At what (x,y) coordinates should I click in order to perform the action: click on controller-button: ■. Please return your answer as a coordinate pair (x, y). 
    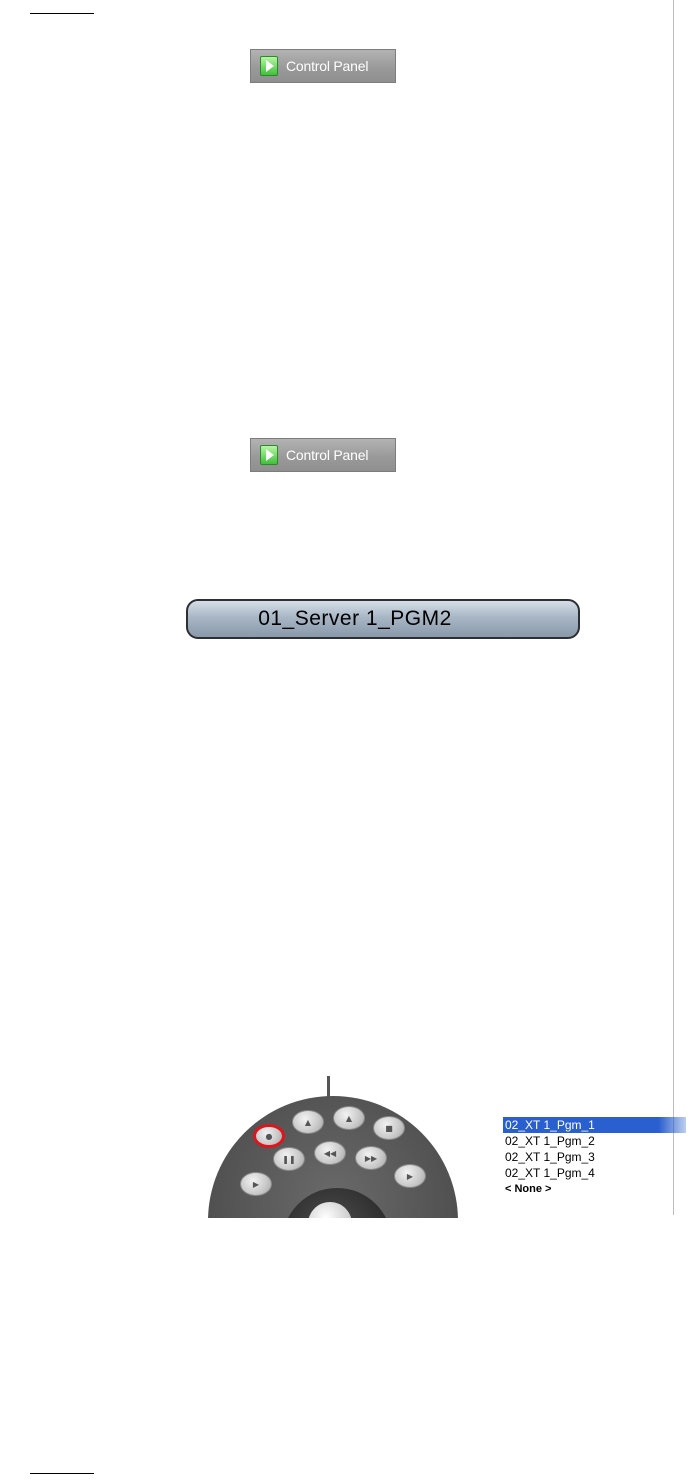
    Looking at the image, I should click on (389, 1128).